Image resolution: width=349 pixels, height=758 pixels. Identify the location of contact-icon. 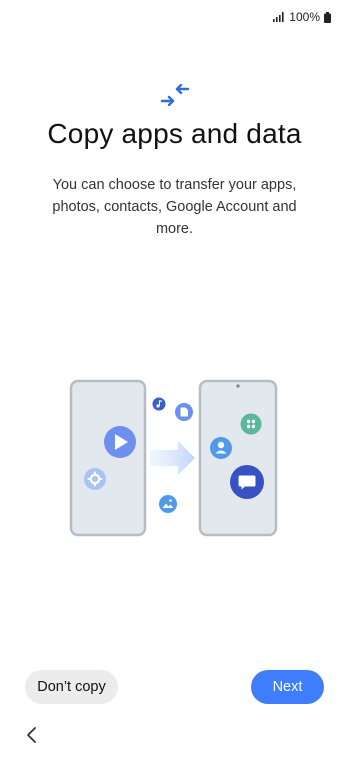
(221, 448).